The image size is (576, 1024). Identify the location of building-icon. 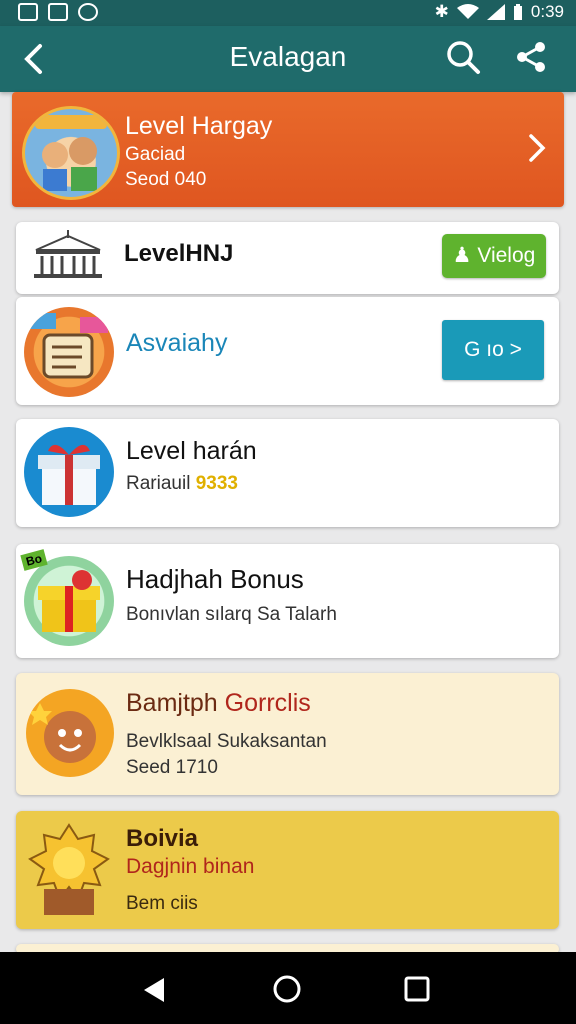
(68, 254).